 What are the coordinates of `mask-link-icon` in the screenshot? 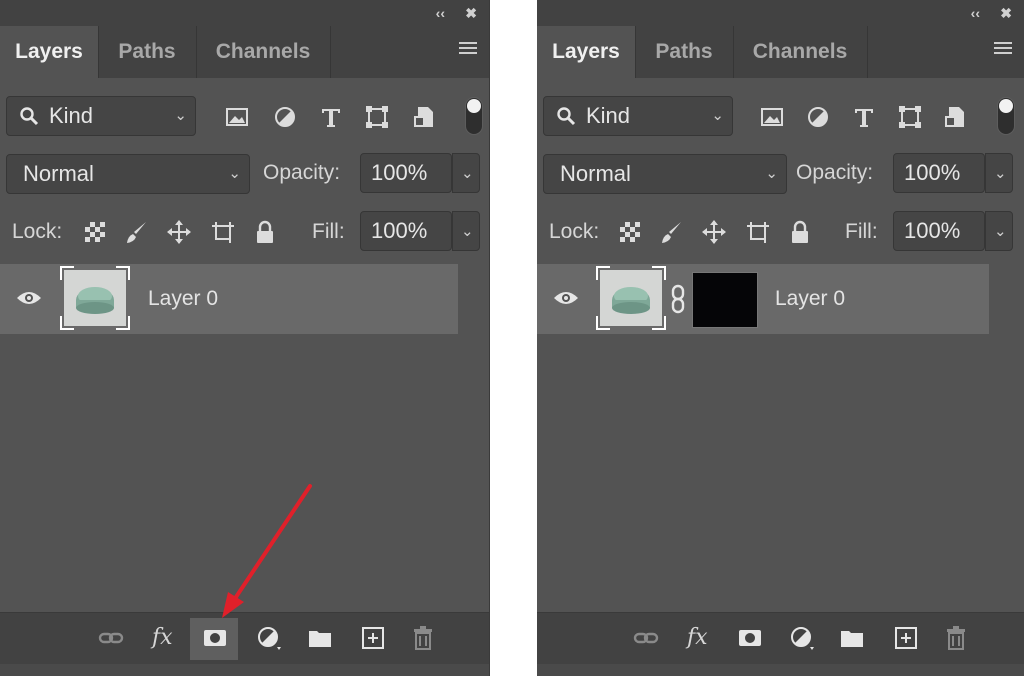 It's located at (678, 299).